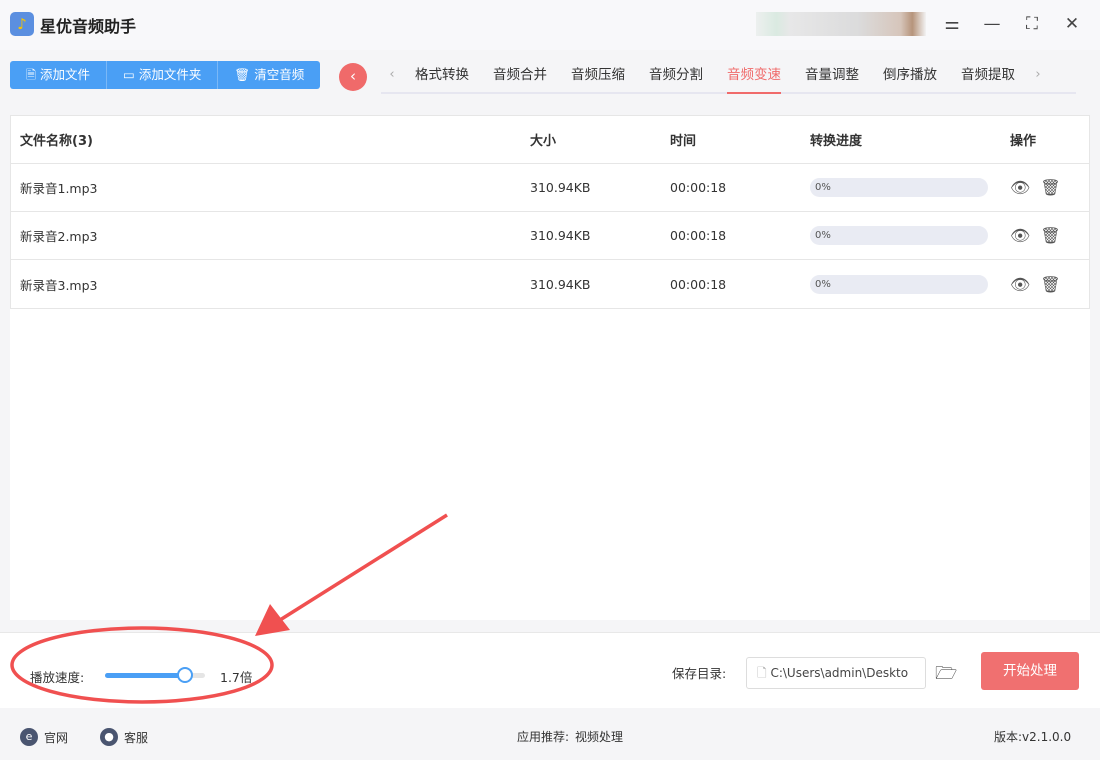 Image resolution: width=1100 pixels, height=760 pixels. What do you see at coordinates (550, 25) in the screenshot?
I see `title-bar: ♪ 星优音频助手 ⚌ — ⛶ ✕` at bounding box center [550, 25].